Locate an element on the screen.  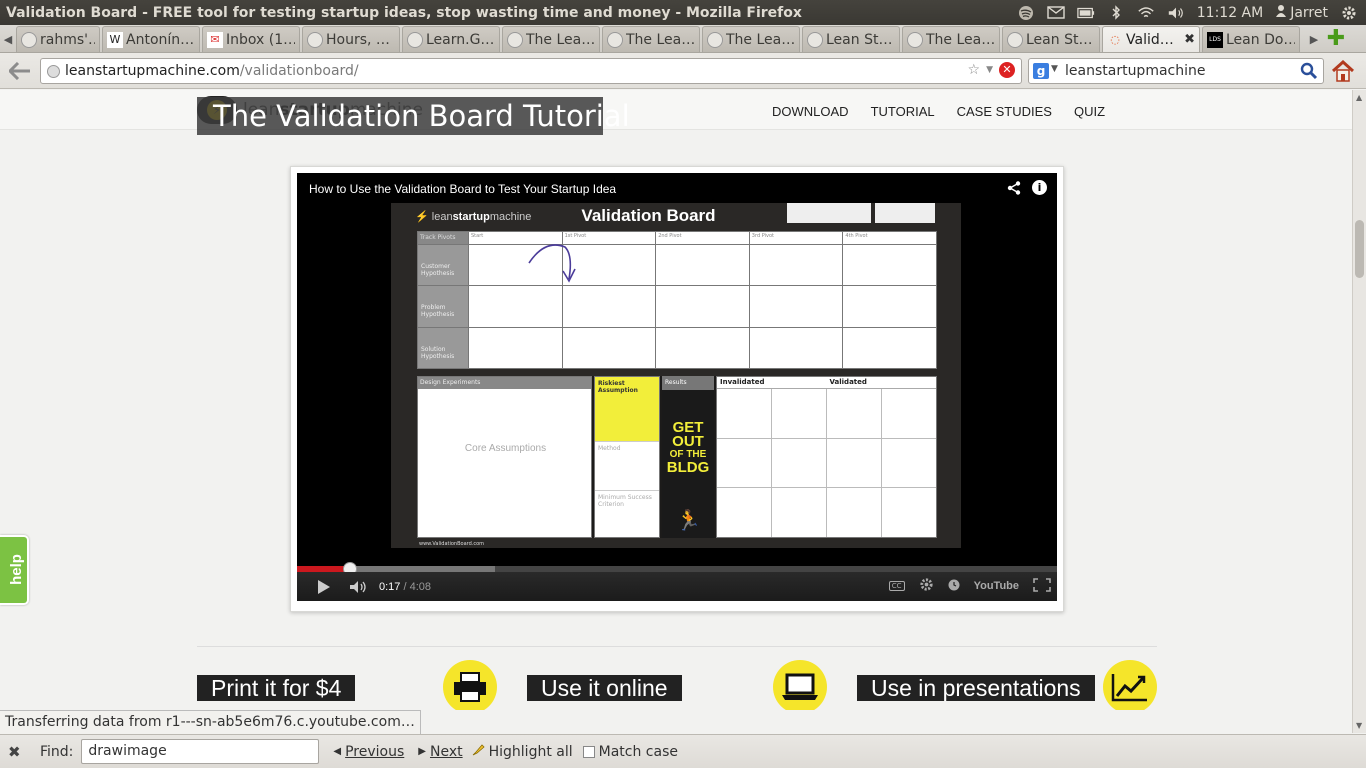
spotify-icon is located at coordinates (1026, 12).